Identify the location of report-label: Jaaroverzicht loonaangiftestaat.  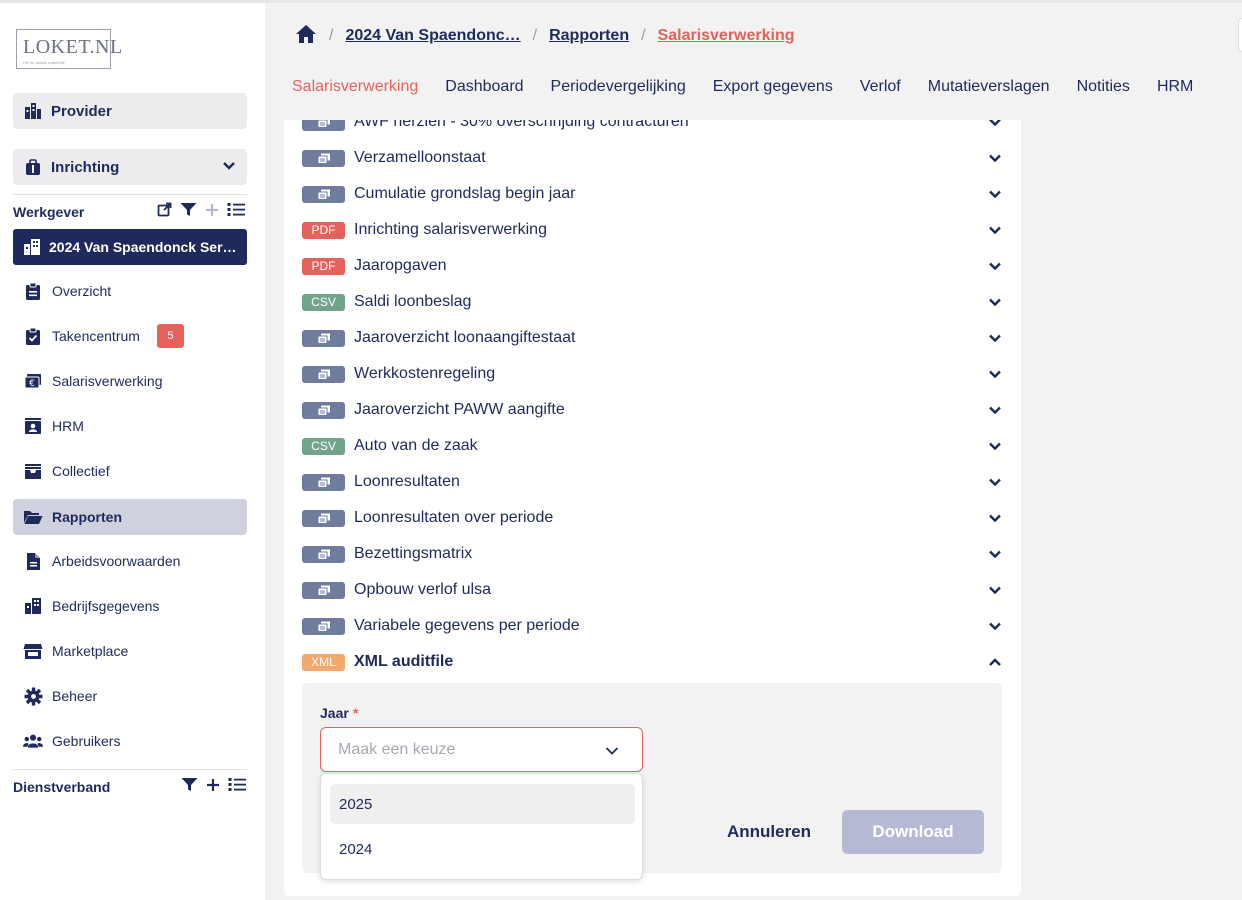
(465, 337).